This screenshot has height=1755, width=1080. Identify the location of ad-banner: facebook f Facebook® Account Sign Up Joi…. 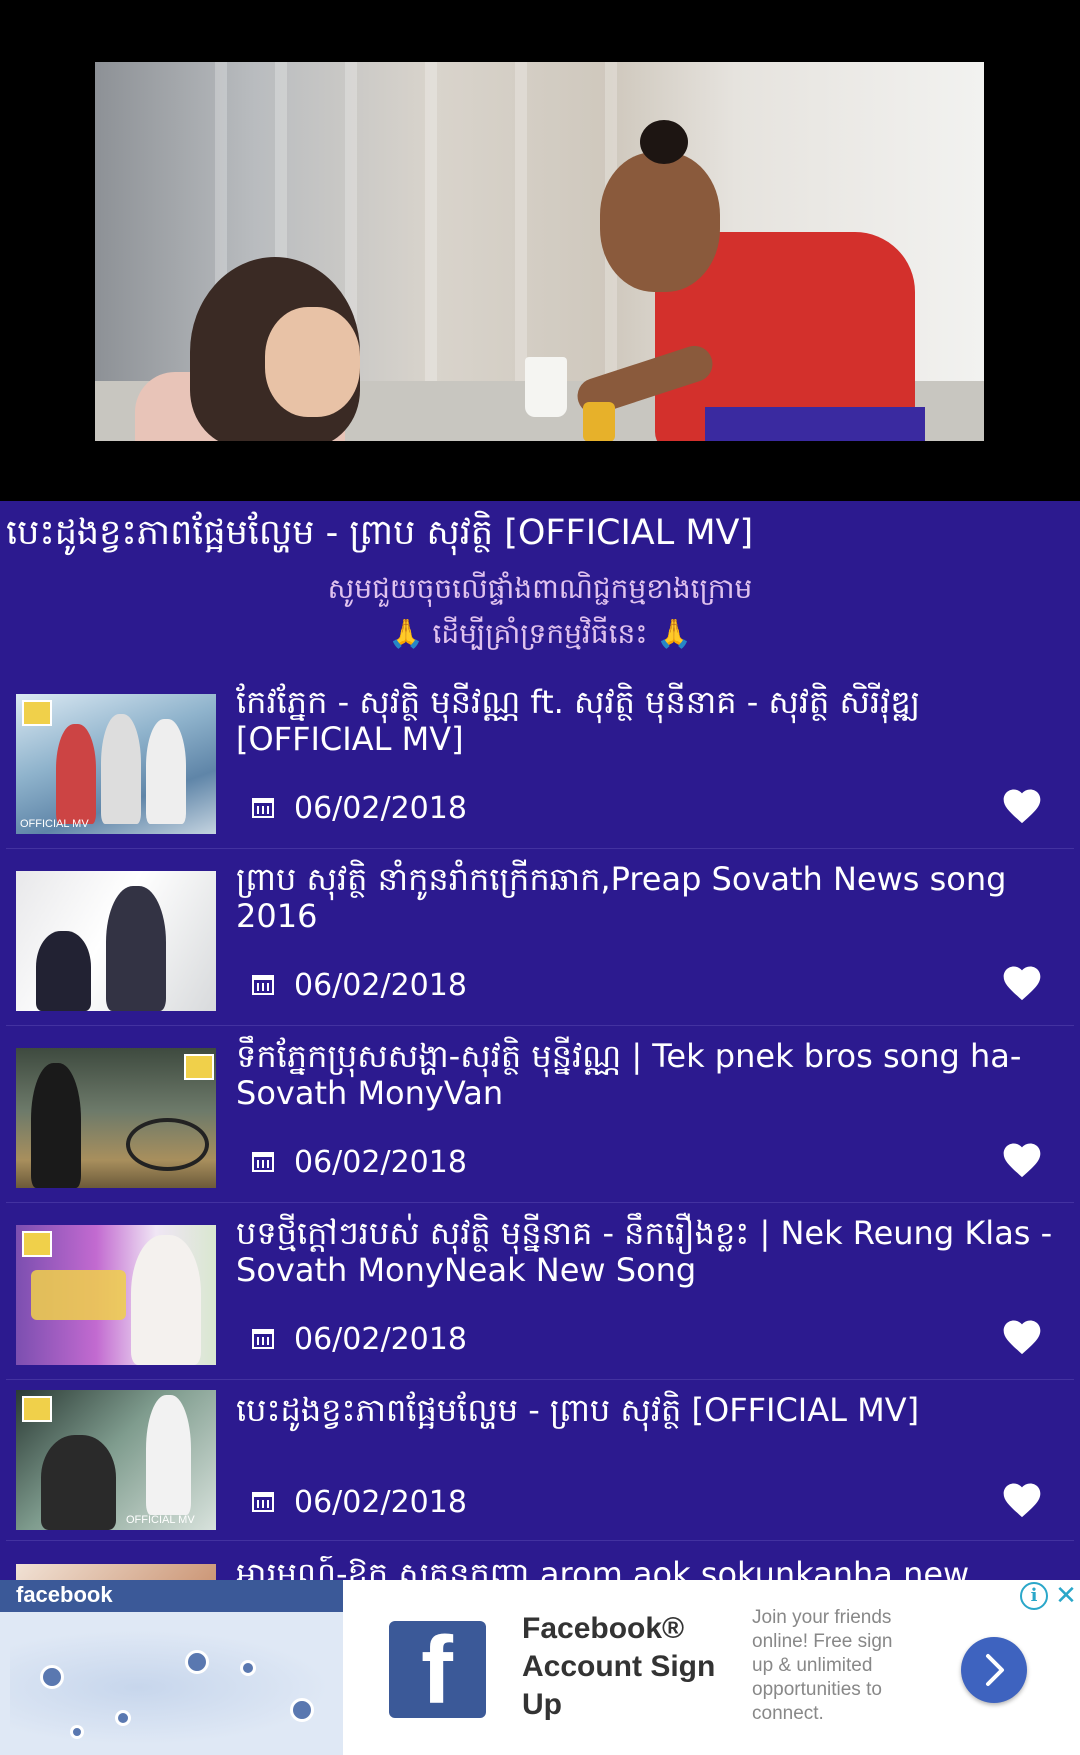
(540, 1667).